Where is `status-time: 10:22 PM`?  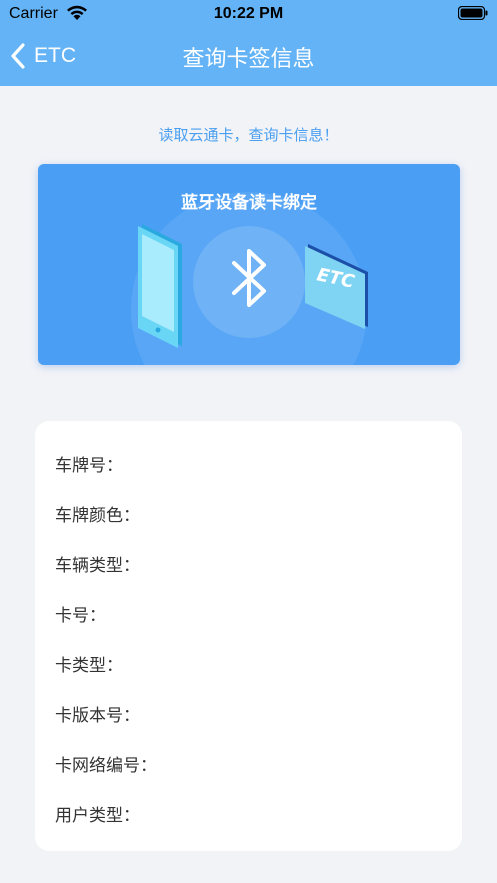
status-time: 10:22 PM is located at coordinates (248, 13).